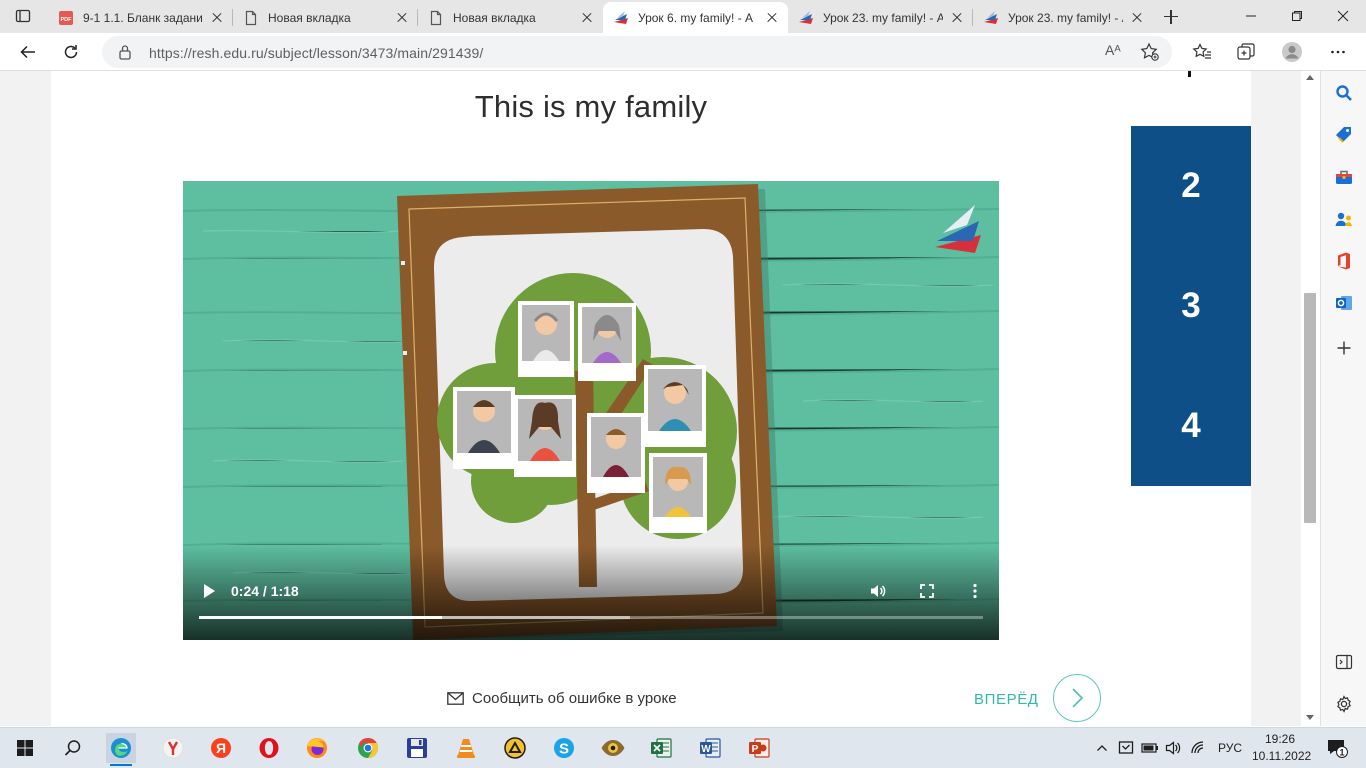 The width and height of the screenshot is (1366, 768). I want to click on taskbar-opera, so click(269, 748).